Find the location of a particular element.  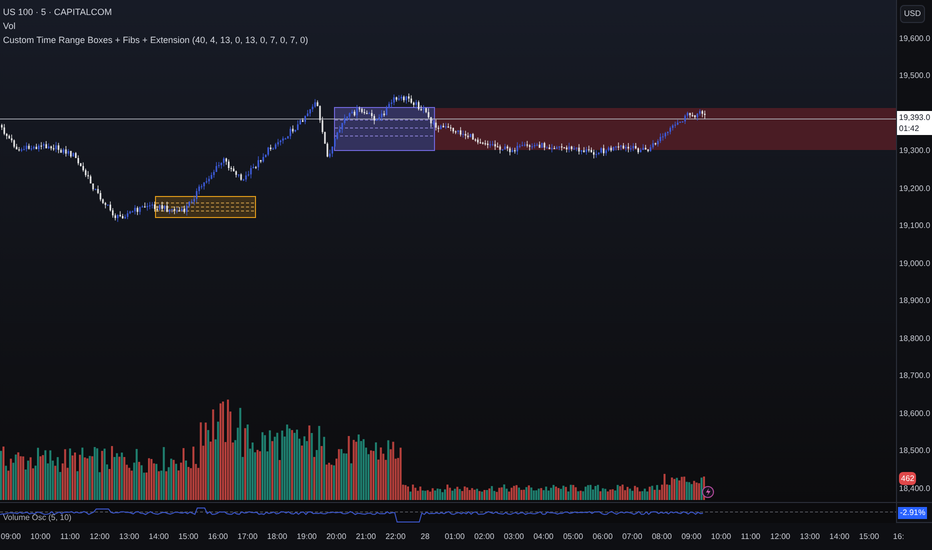

time-label: 28 is located at coordinates (425, 536).